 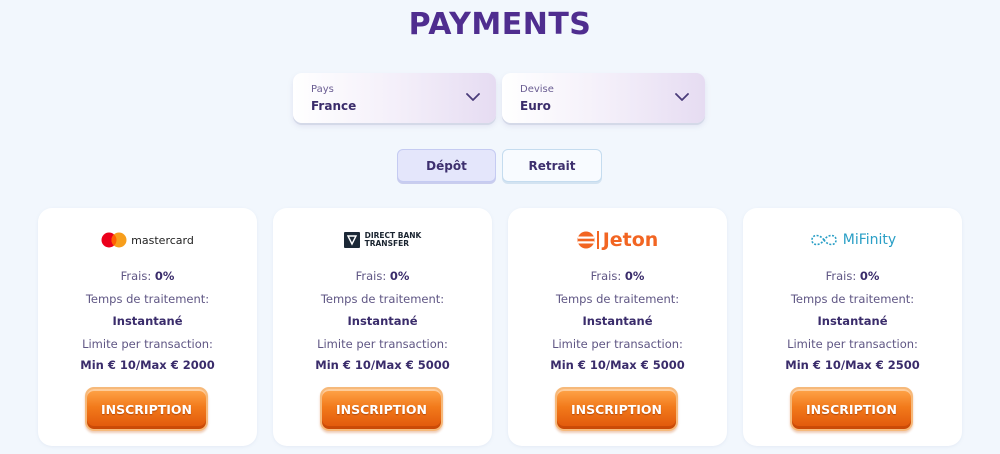 What do you see at coordinates (394, 98) in the screenshot?
I see `country-select: Pays France` at bounding box center [394, 98].